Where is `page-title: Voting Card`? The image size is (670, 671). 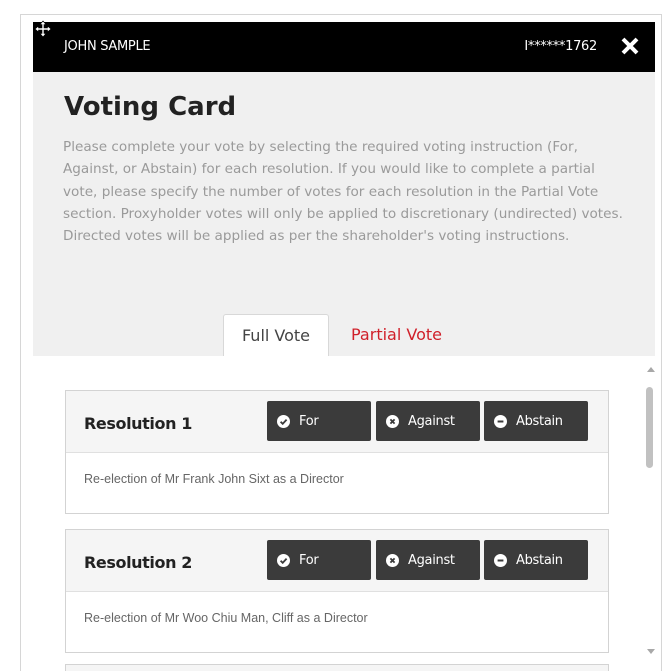 page-title: Voting Card is located at coordinates (150, 107).